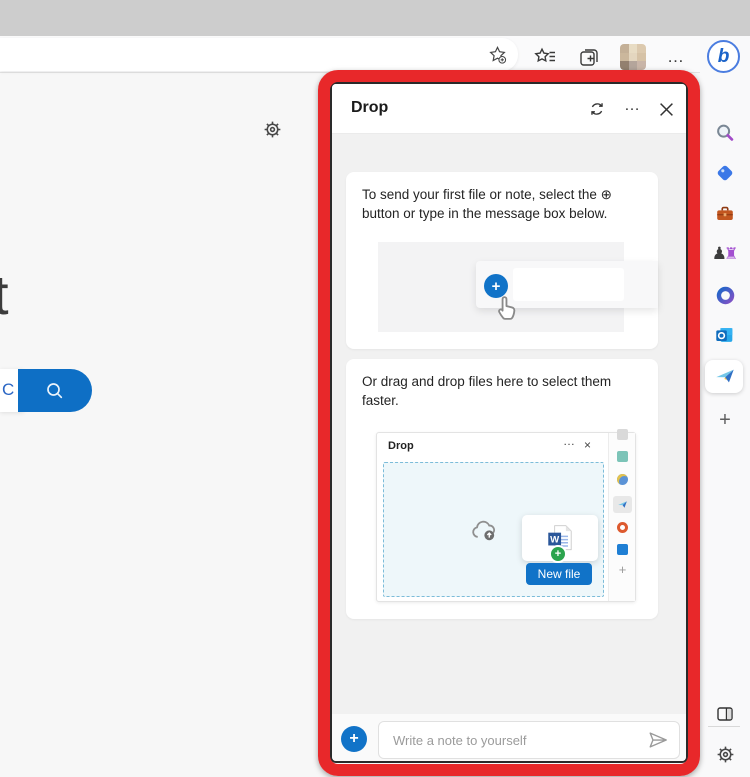 The image size is (750, 777). What do you see at coordinates (506, 515) in the screenshot?
I see `mini-drop-window-illustration: Drop … × W + New file +` at bounding box center [506, 515].